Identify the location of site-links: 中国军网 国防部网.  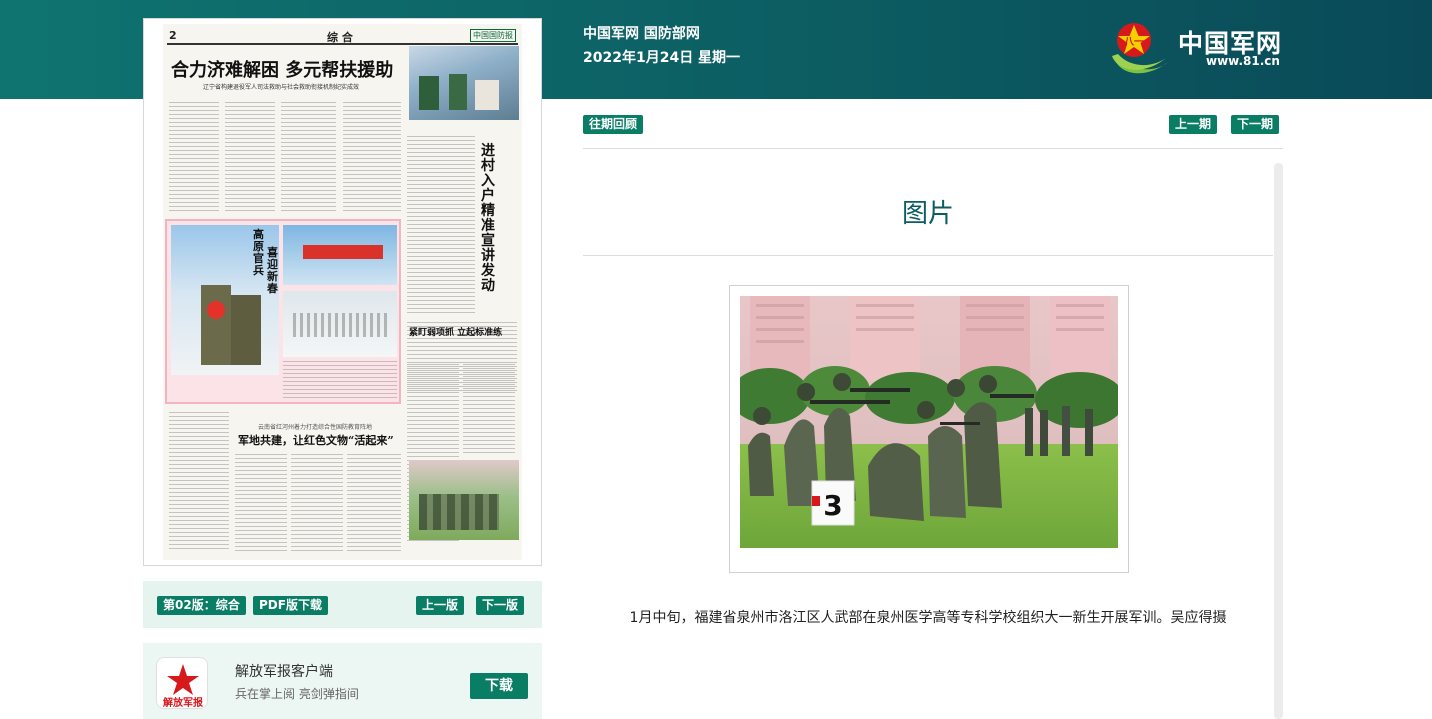
(661, 34).